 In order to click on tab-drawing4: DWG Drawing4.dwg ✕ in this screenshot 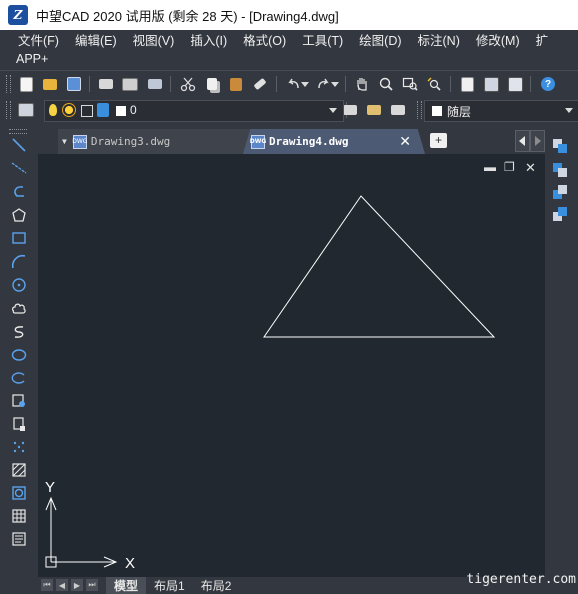, I will do `click(334, 141)`.